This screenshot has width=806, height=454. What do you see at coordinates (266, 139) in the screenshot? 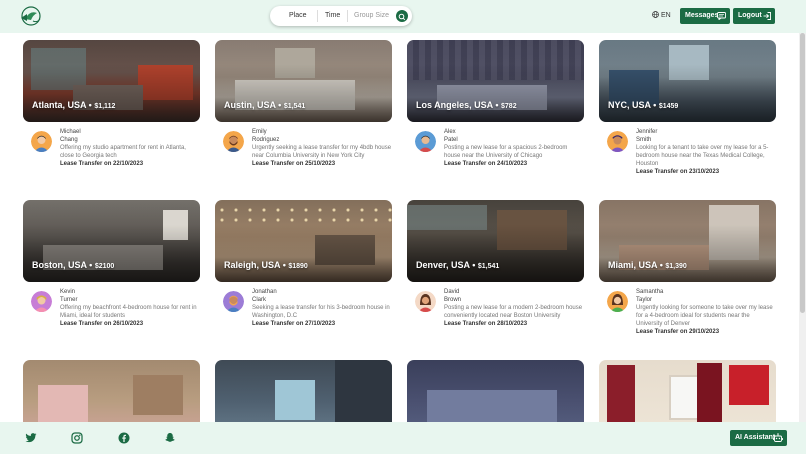
I see `owner-last-name: Rodriguez` at bounding box center [266, 139].